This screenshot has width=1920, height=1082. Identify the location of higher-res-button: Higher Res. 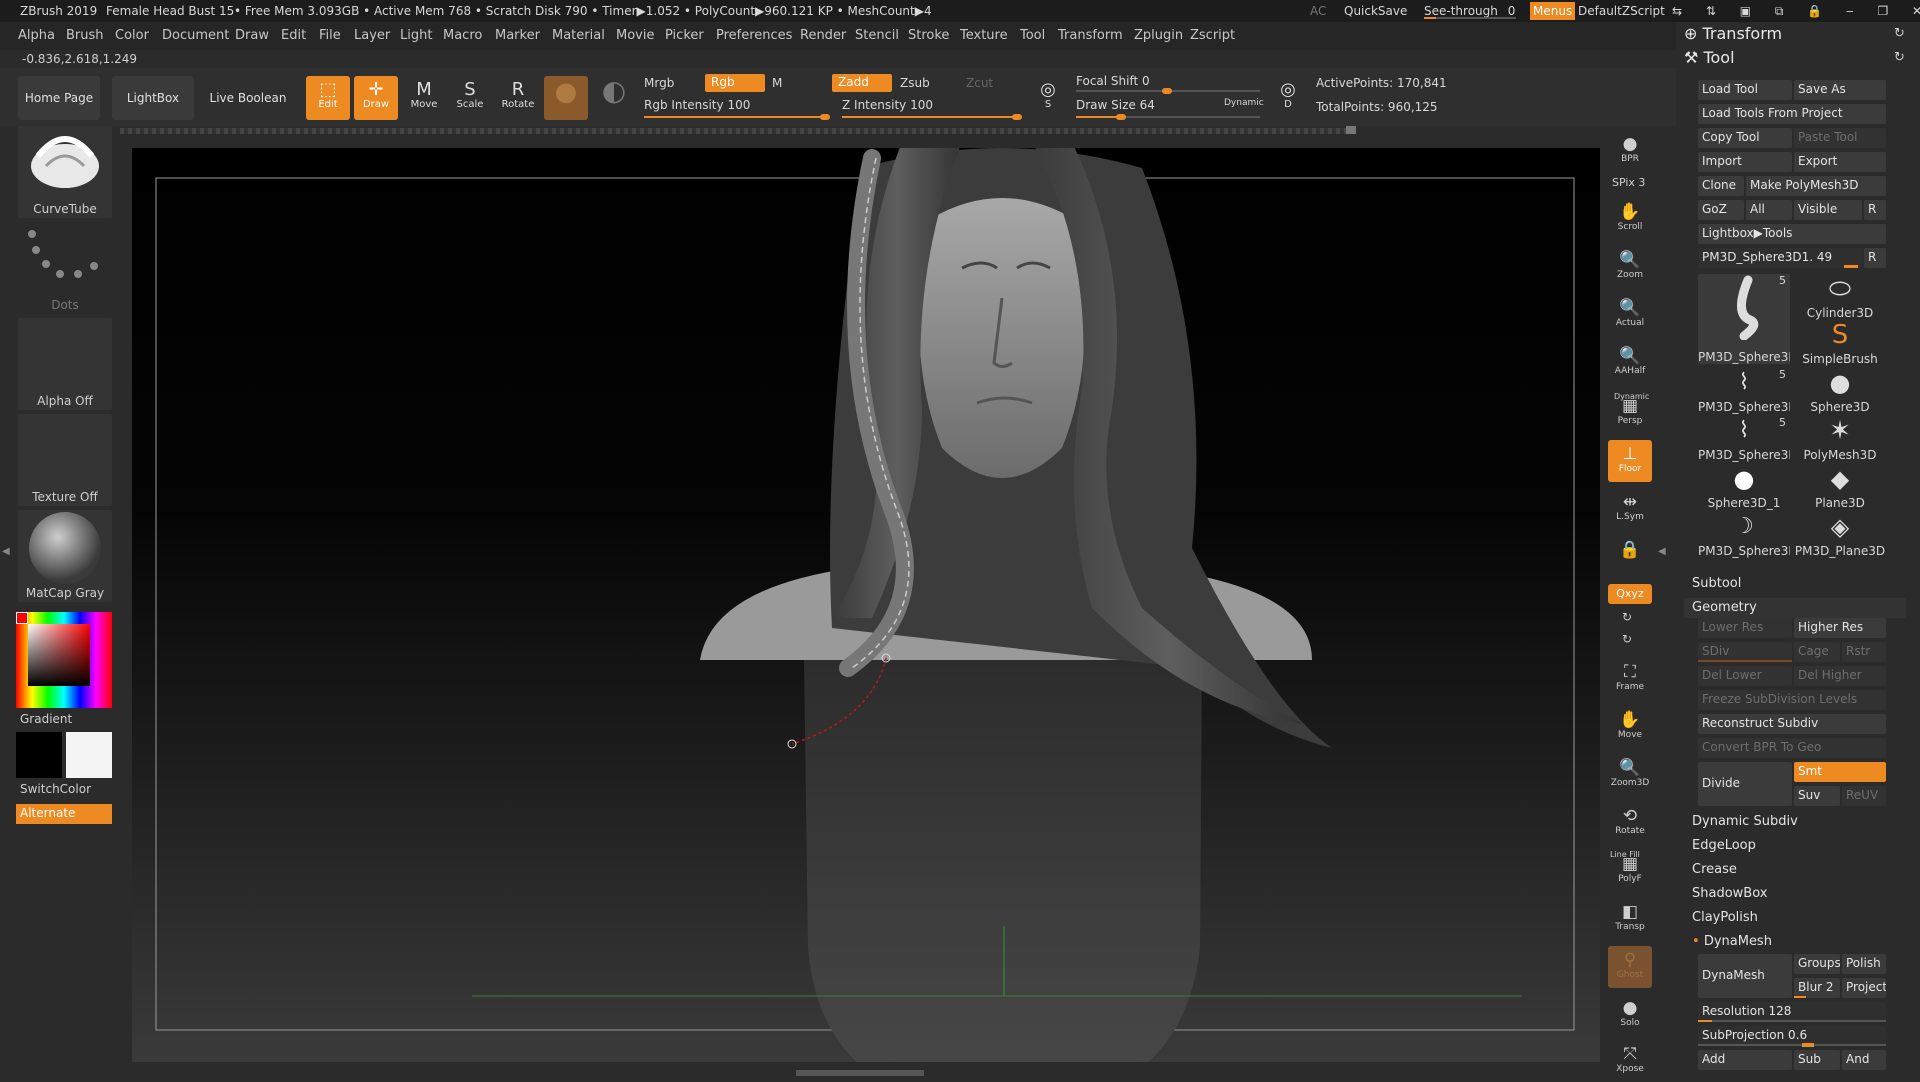
(1840, 628).